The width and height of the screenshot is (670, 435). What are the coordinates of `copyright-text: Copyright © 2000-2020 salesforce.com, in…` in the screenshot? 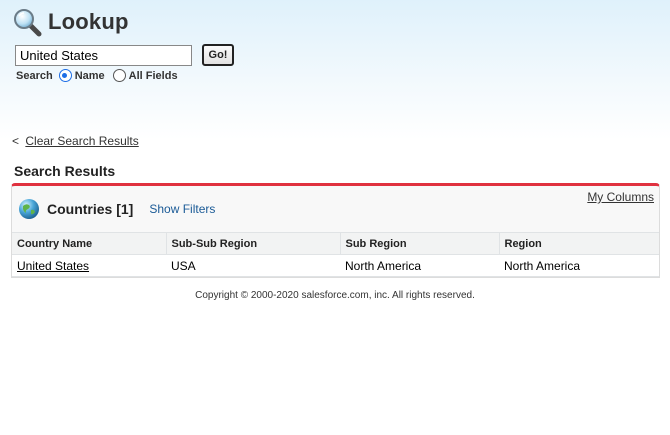 It's located at (335, 295).